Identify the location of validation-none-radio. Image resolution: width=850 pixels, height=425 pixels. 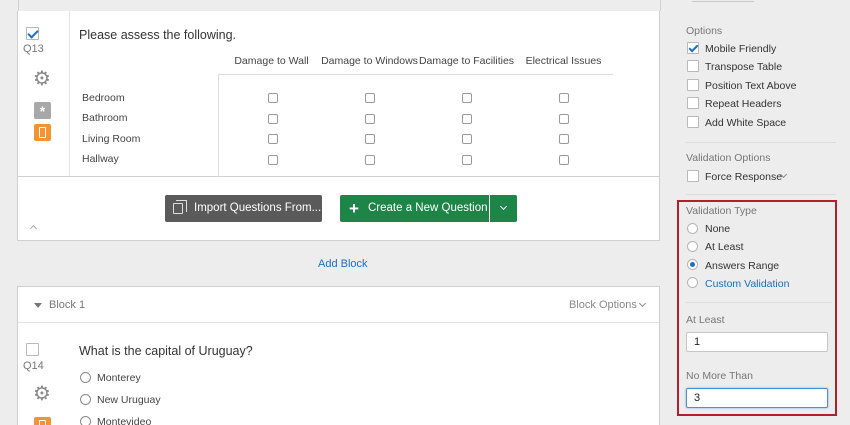
(692, 228).